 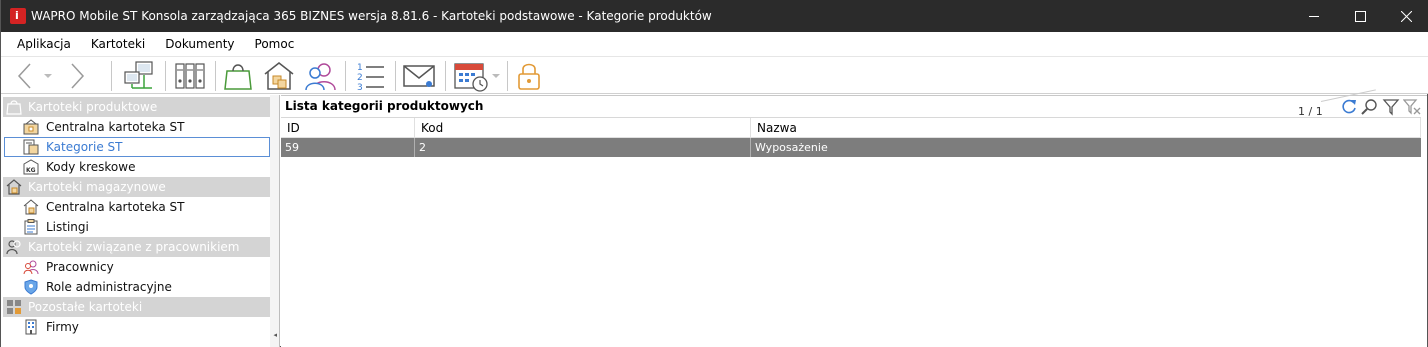 What do you see at coordinates (360, 78) in the screenshot?
I see `svg-text: 2` at bounding box center [360, 78].